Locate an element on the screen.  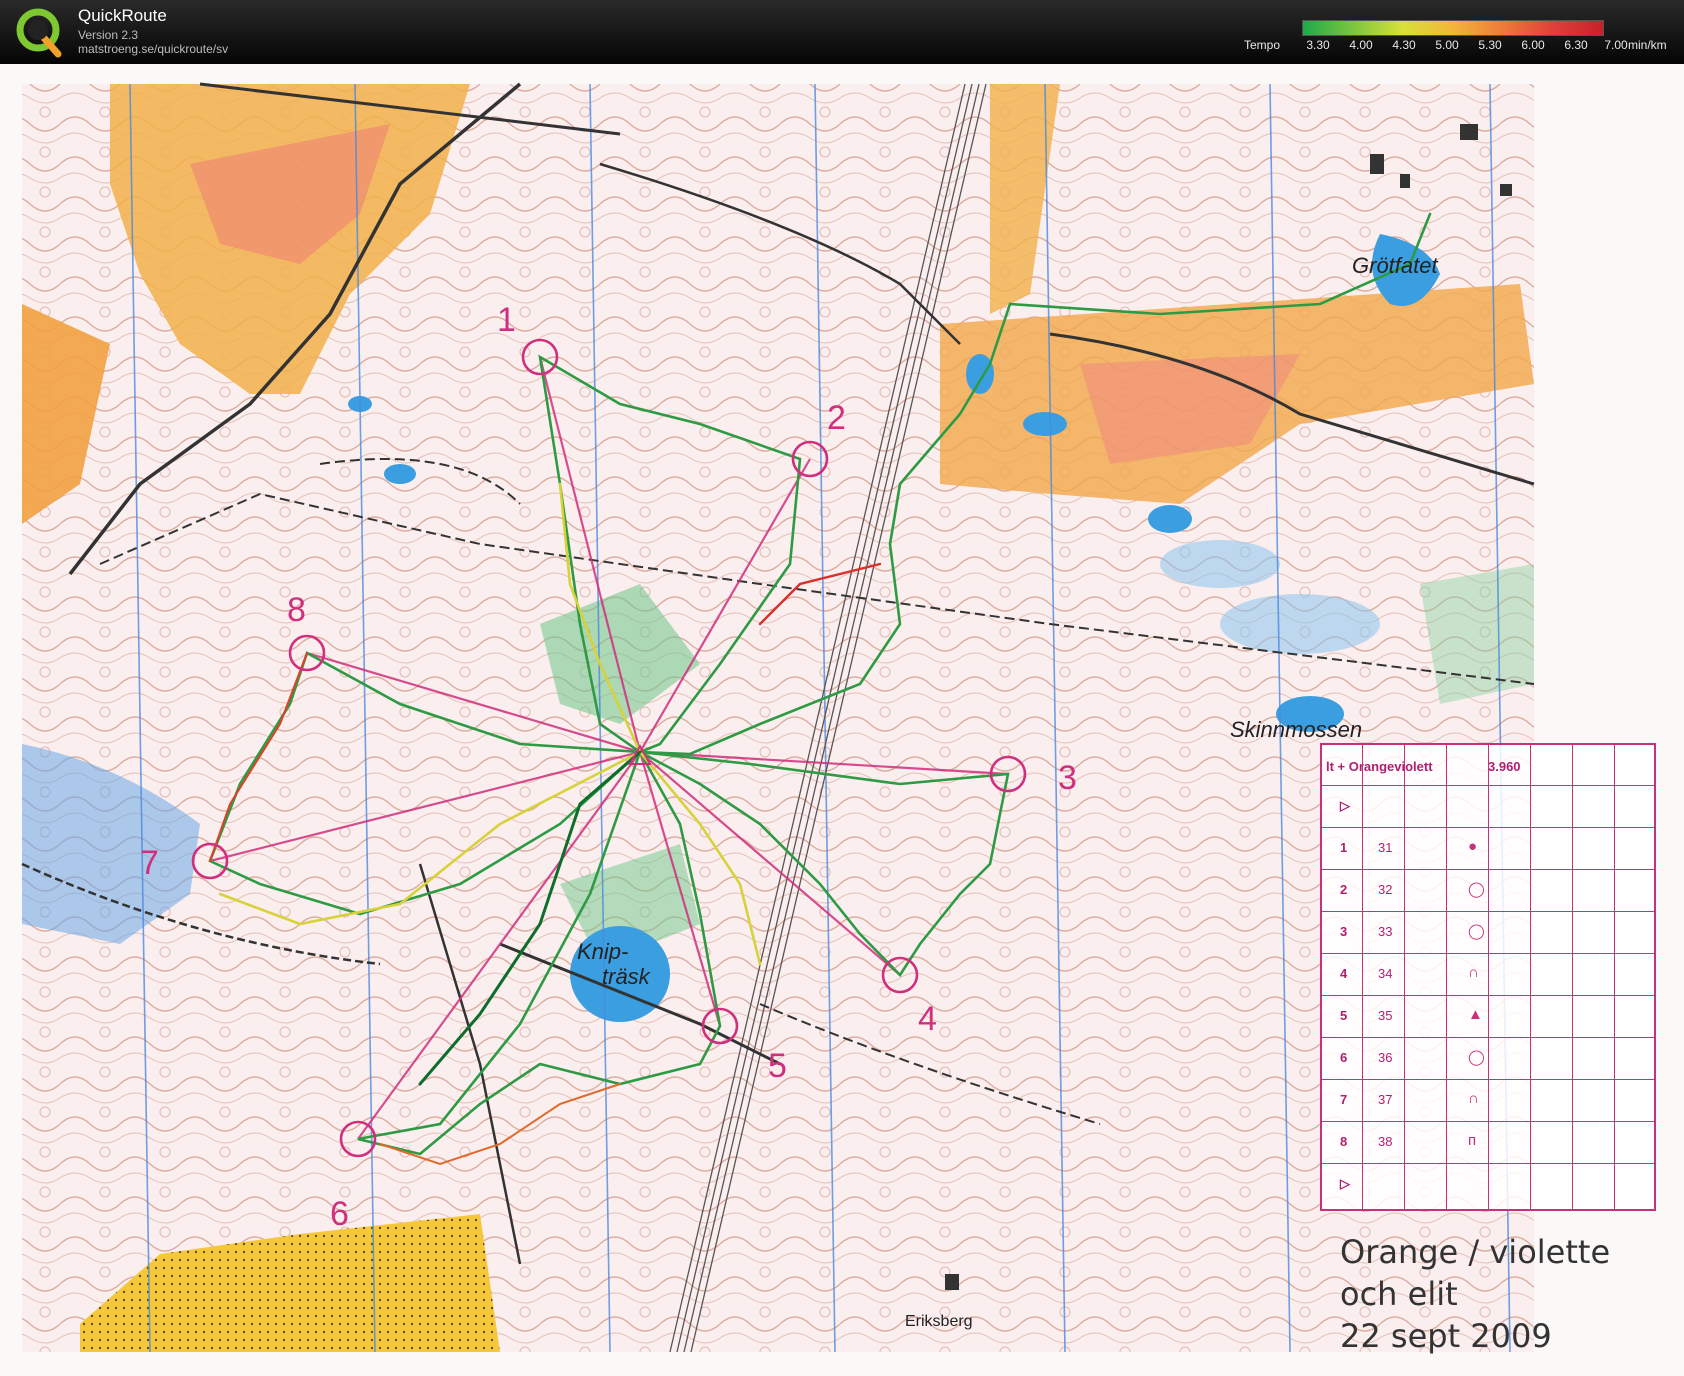
description-row: 2 32 ◯ is located at coordinates (1488, 890).